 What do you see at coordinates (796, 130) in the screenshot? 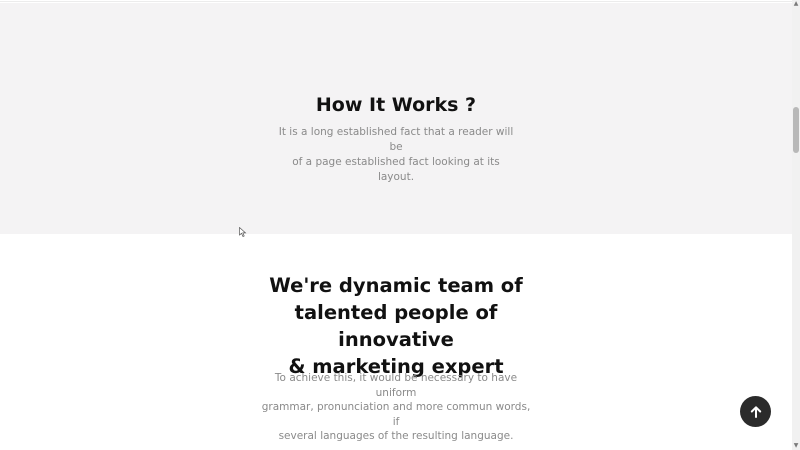
I see `scrollbar-thumb` at bounding box center [796, 130].